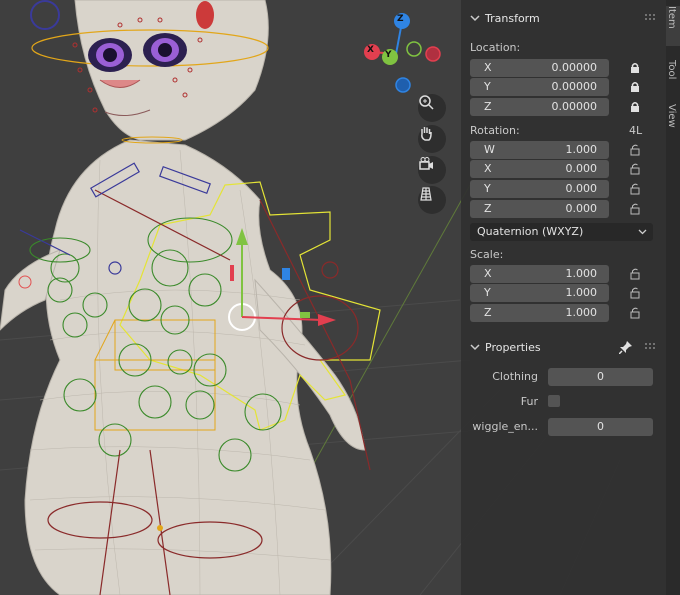  What do you see at coordinates (426, 102) in the screenshot?
I see `zoom-icon` at bounding box center [426, 102].